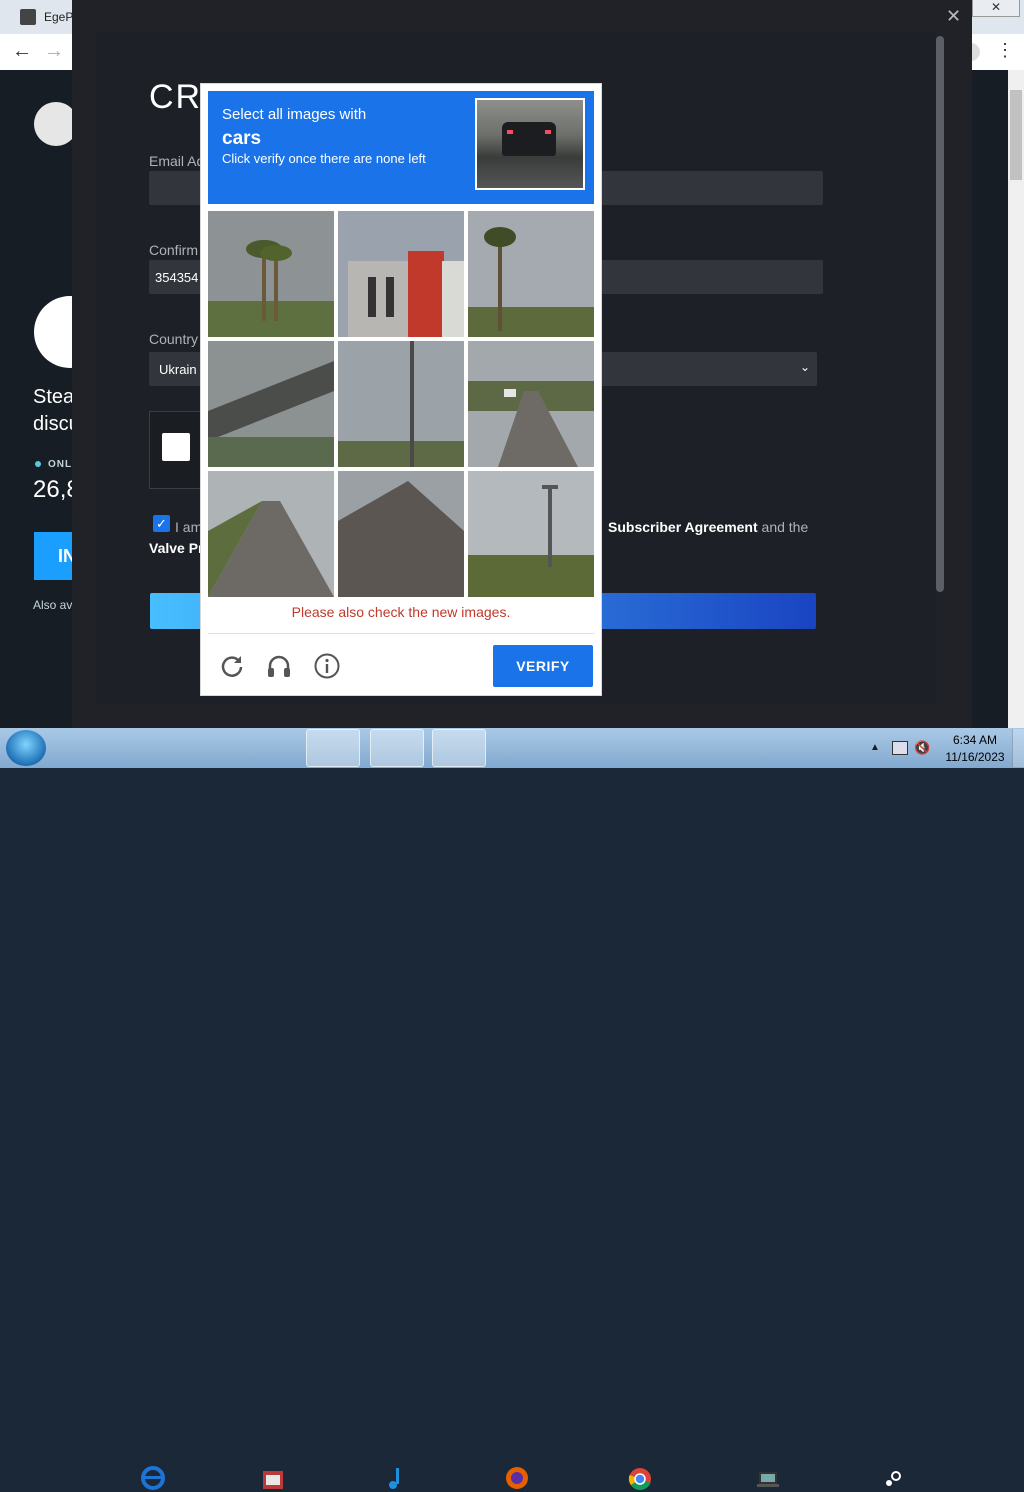  I want to click on forward-arrow-icon: →, so click(54, 51).